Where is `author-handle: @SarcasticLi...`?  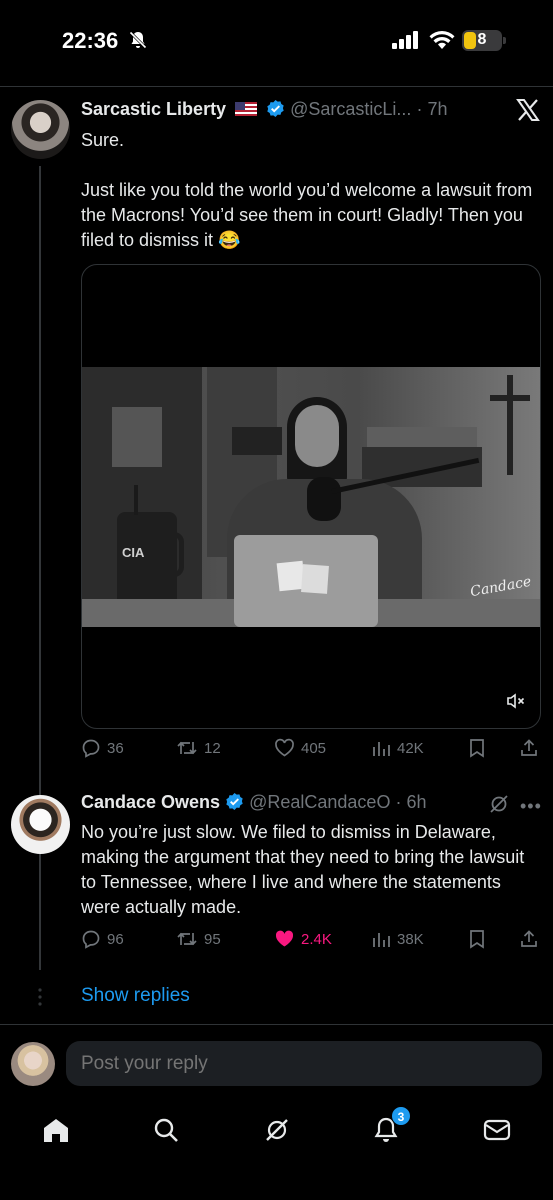 author-handle: @SarcasticLi... is located at coordinates (350, 109).